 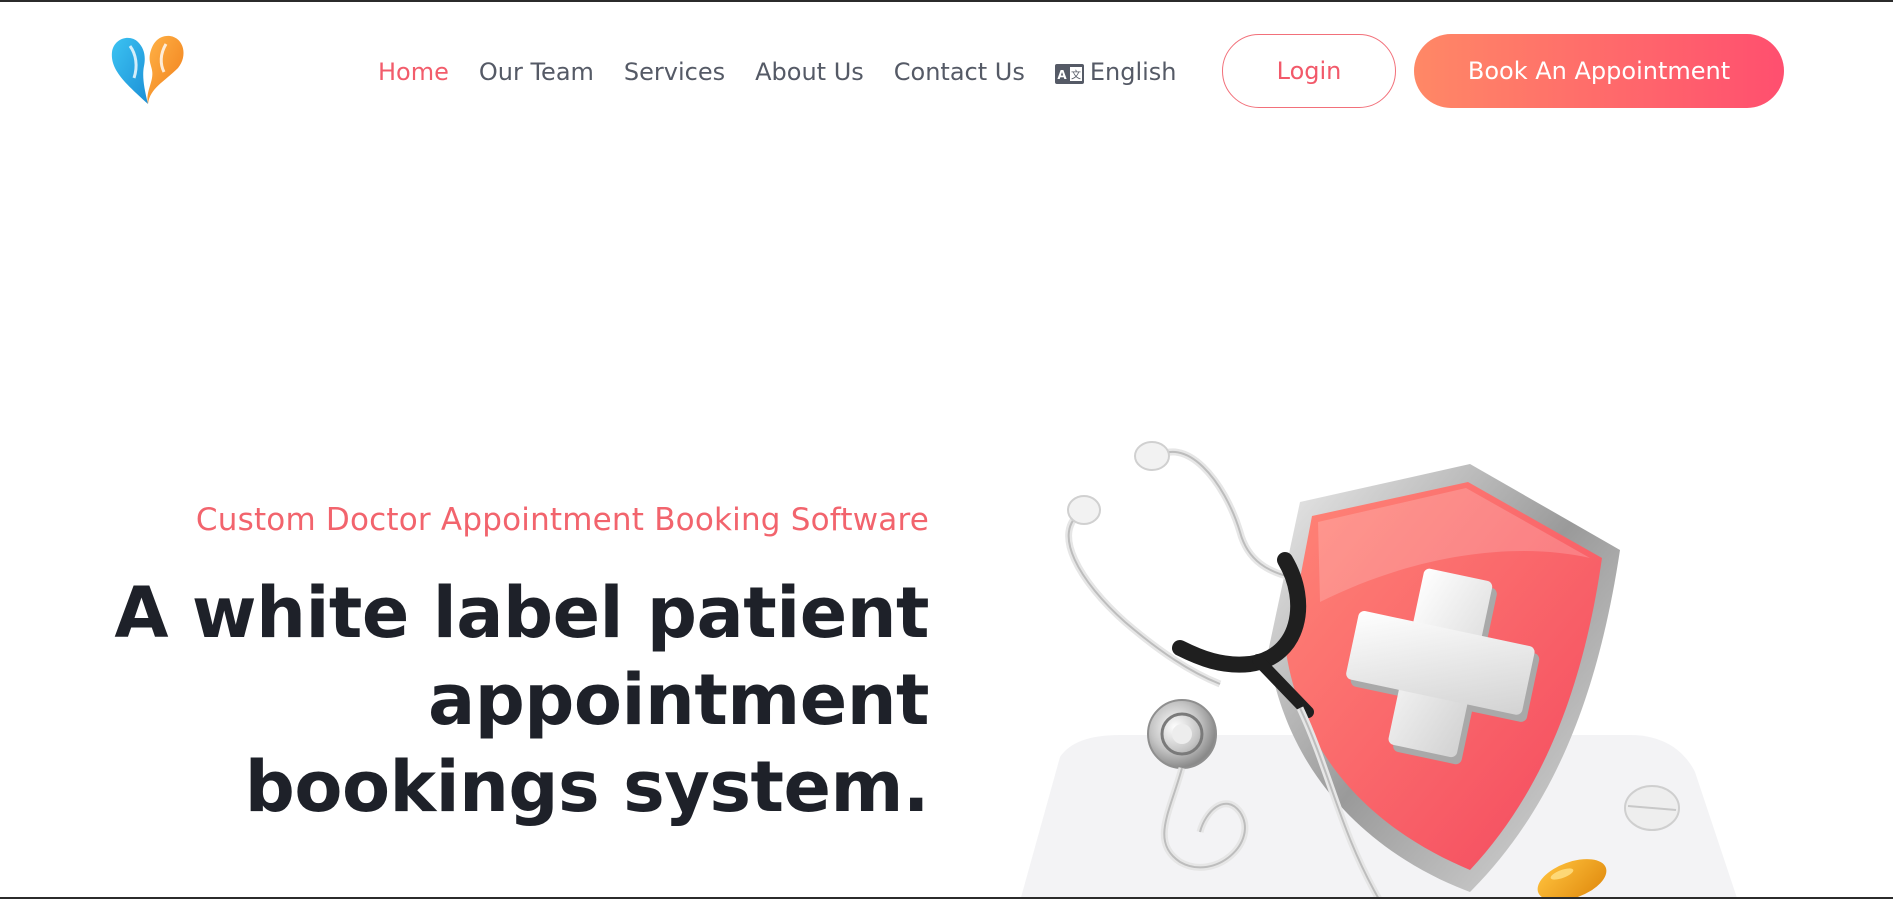 I want to click on hero-title-line-1: A white label patient, so click(x=521, y=613).